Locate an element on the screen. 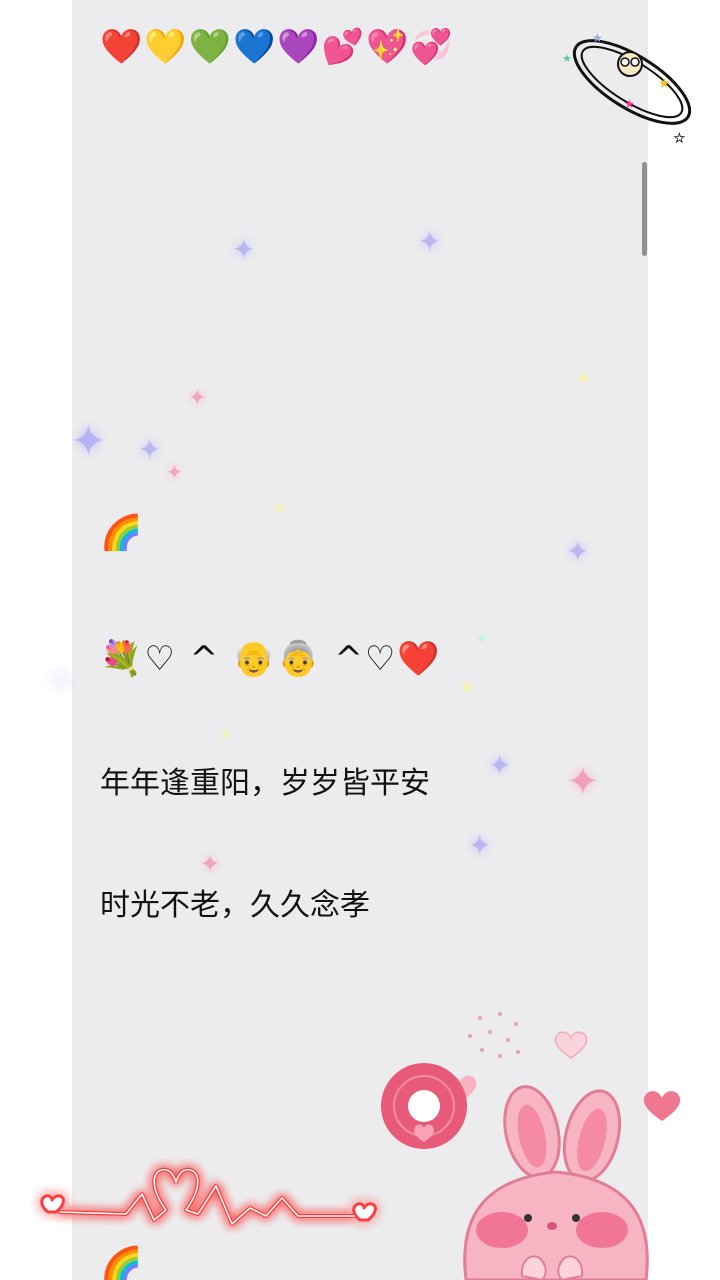 This screenshot has height=1280, width=720. heartbeat-line-icon is located at coordinates (208, 1196).